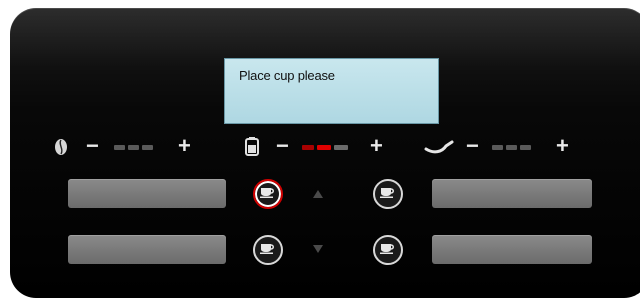  What do you see at coordinates (147, 249) in the screenshot?
I see `slot-bottom-left` at bounding box center [147, 249].